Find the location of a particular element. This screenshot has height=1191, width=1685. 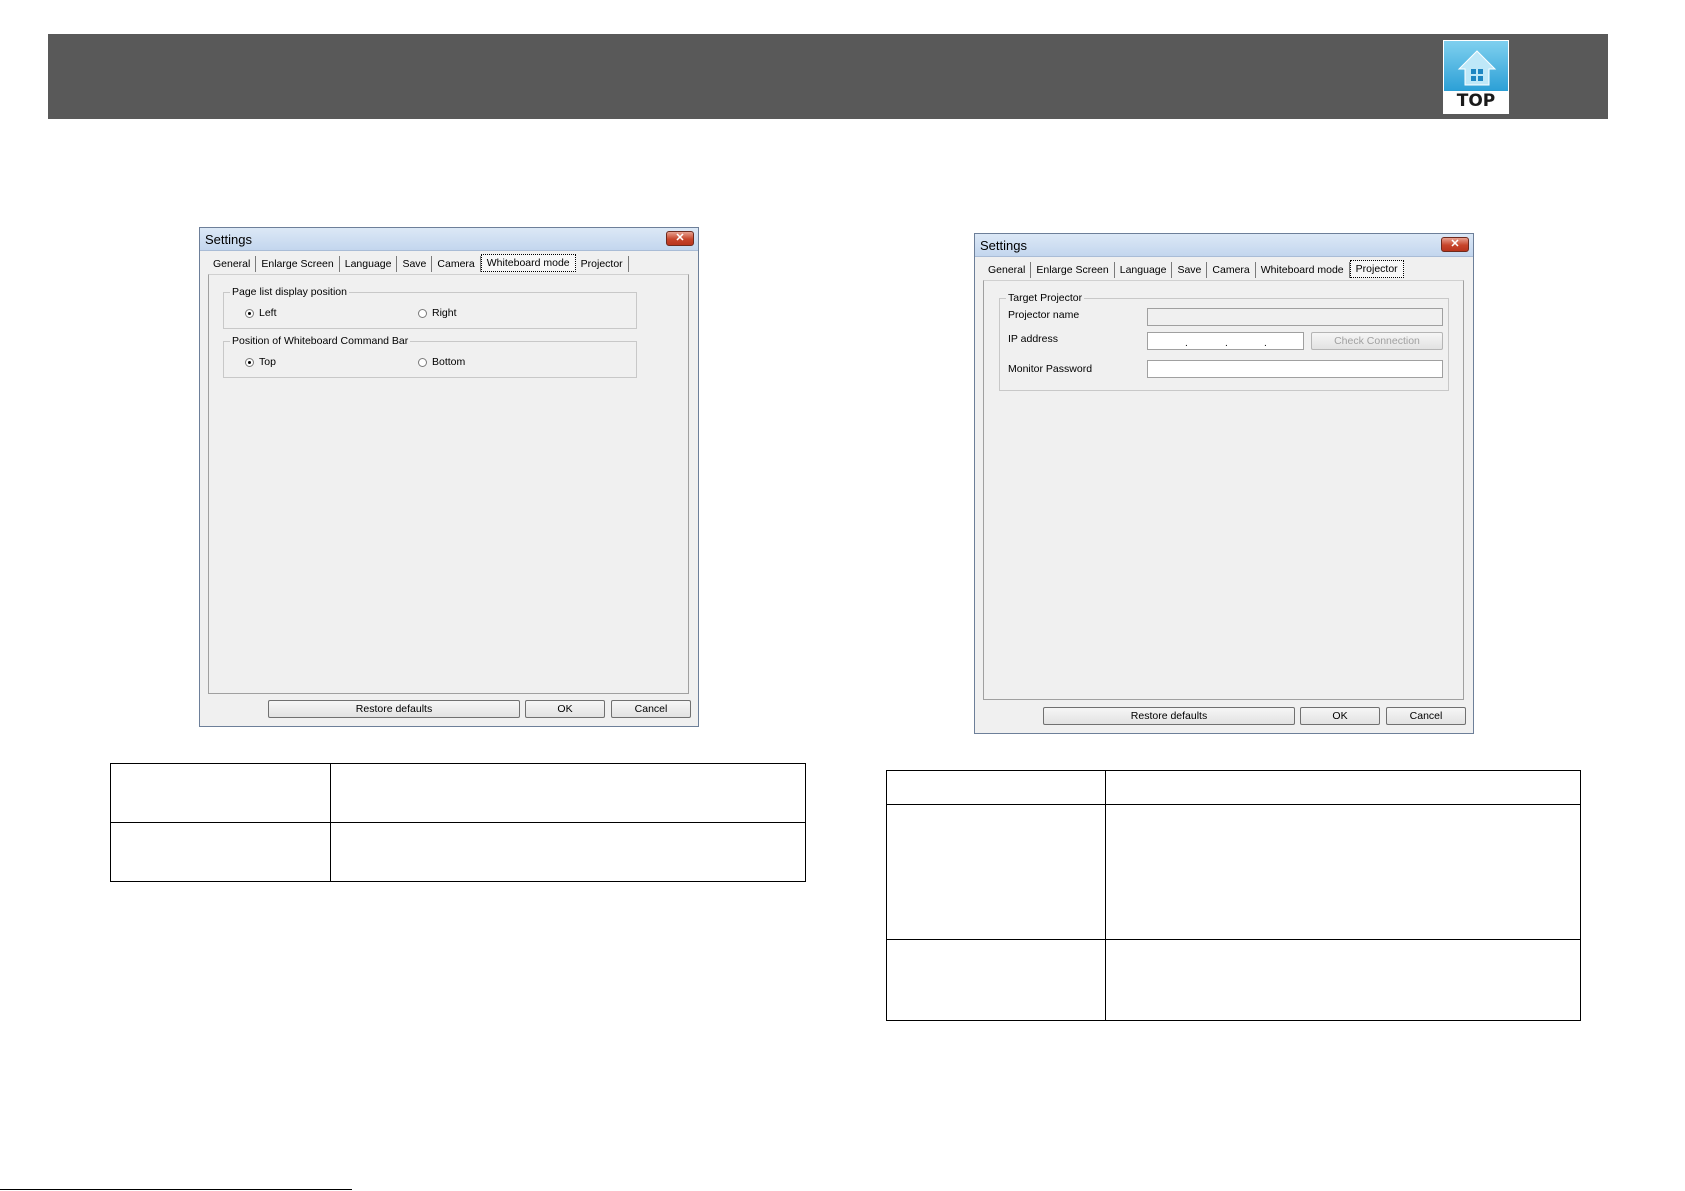

projector-name-field is located at coordinates (1295, 317).